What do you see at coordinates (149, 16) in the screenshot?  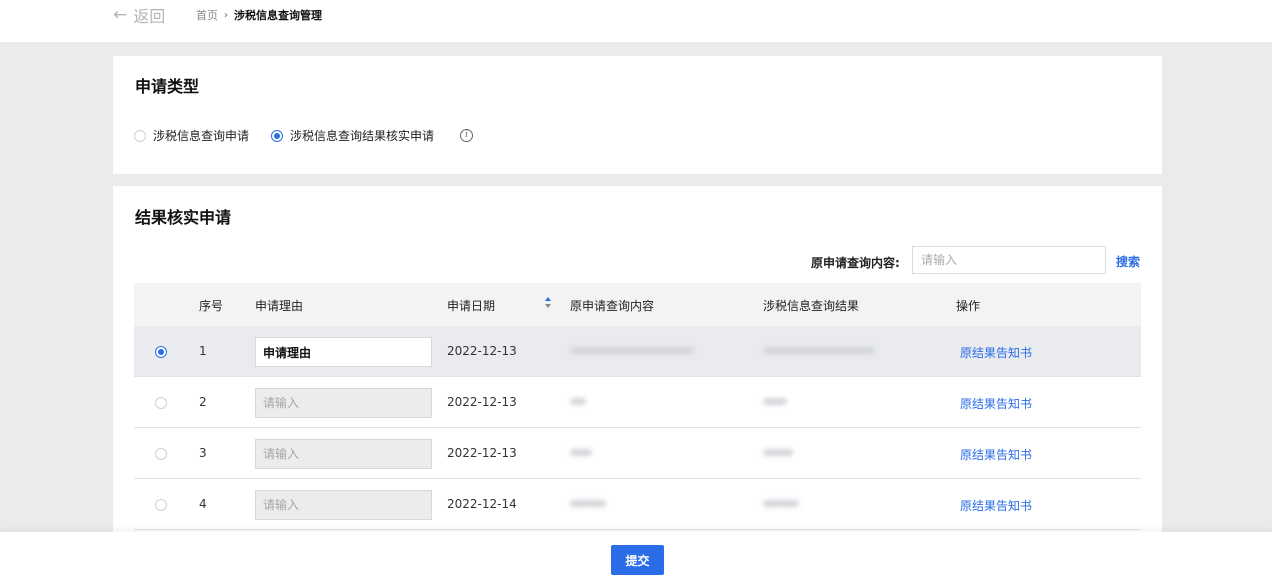 I see `back-label: 返回` at bounding box center [149, 16].